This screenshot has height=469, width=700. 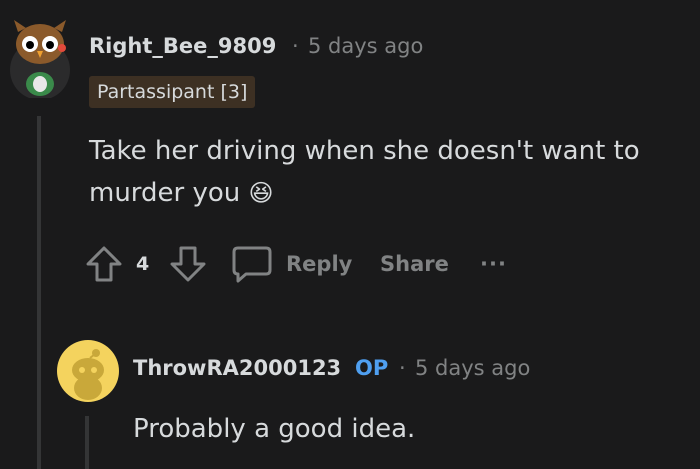 I want to click on comment-bubble-icon, so click(x=252, y=264).